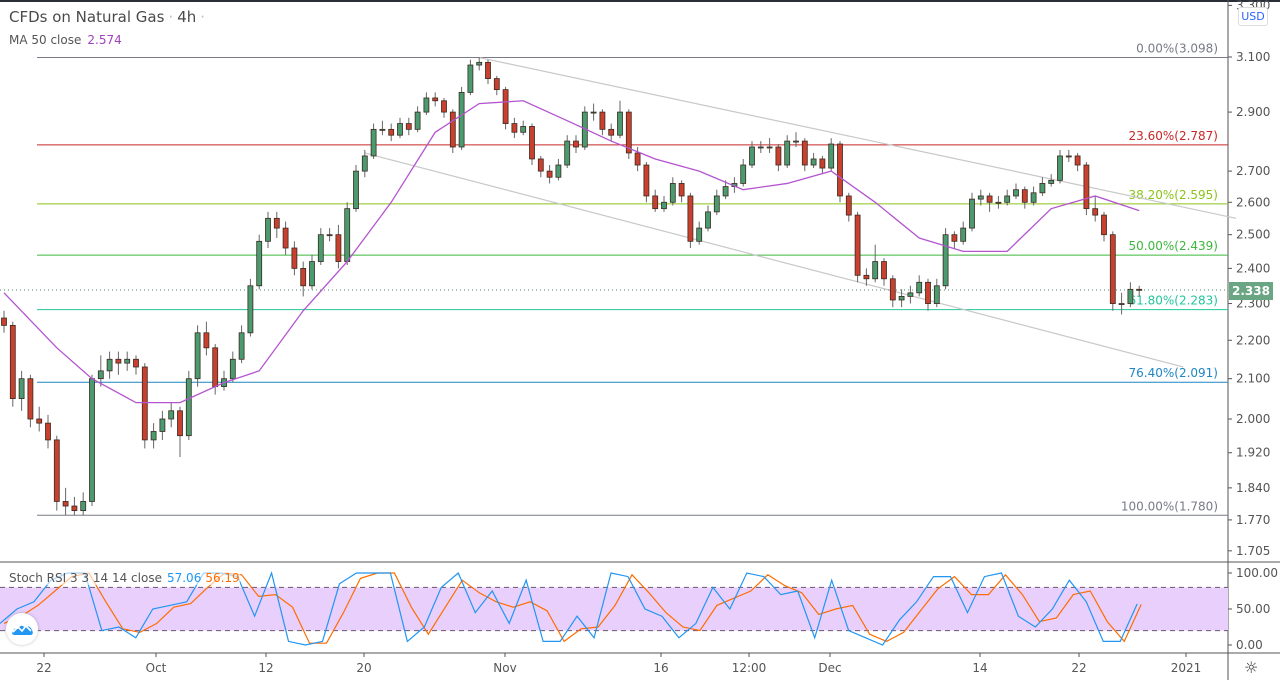  Describe the element at coordinates (22, 629) in the screenshot. I see `tradingview-logo` at that location.